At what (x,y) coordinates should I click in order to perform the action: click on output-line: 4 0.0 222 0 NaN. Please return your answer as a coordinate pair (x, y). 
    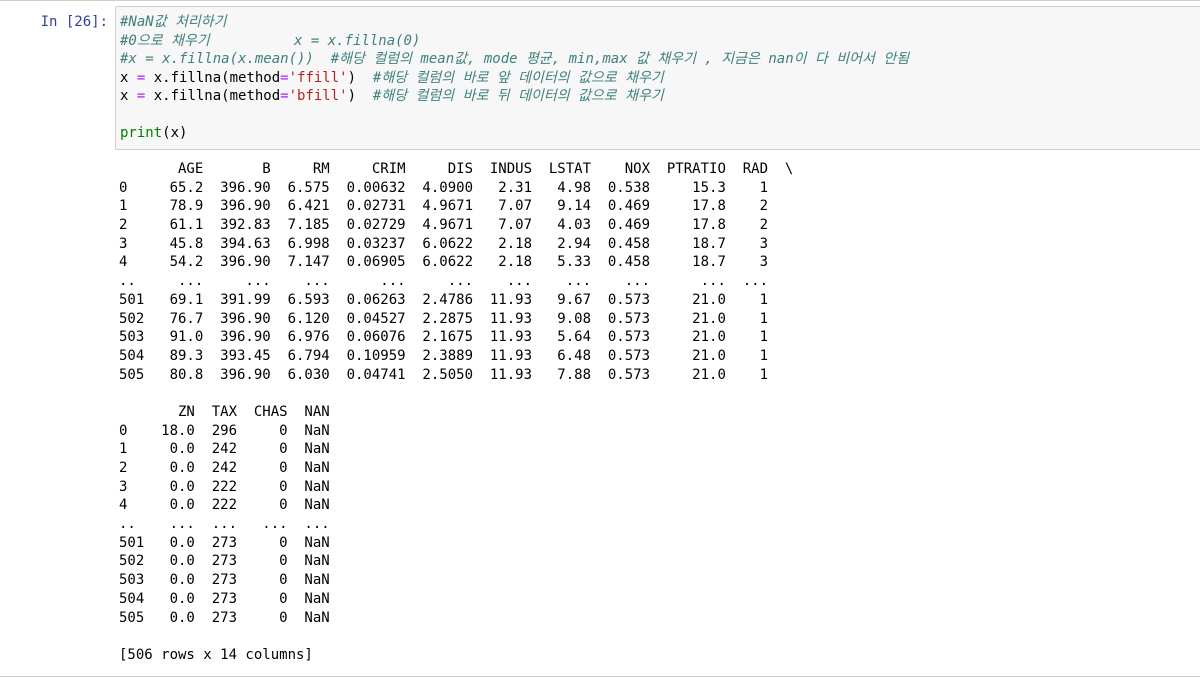
    Looking at the image, I should click on (224, 505).